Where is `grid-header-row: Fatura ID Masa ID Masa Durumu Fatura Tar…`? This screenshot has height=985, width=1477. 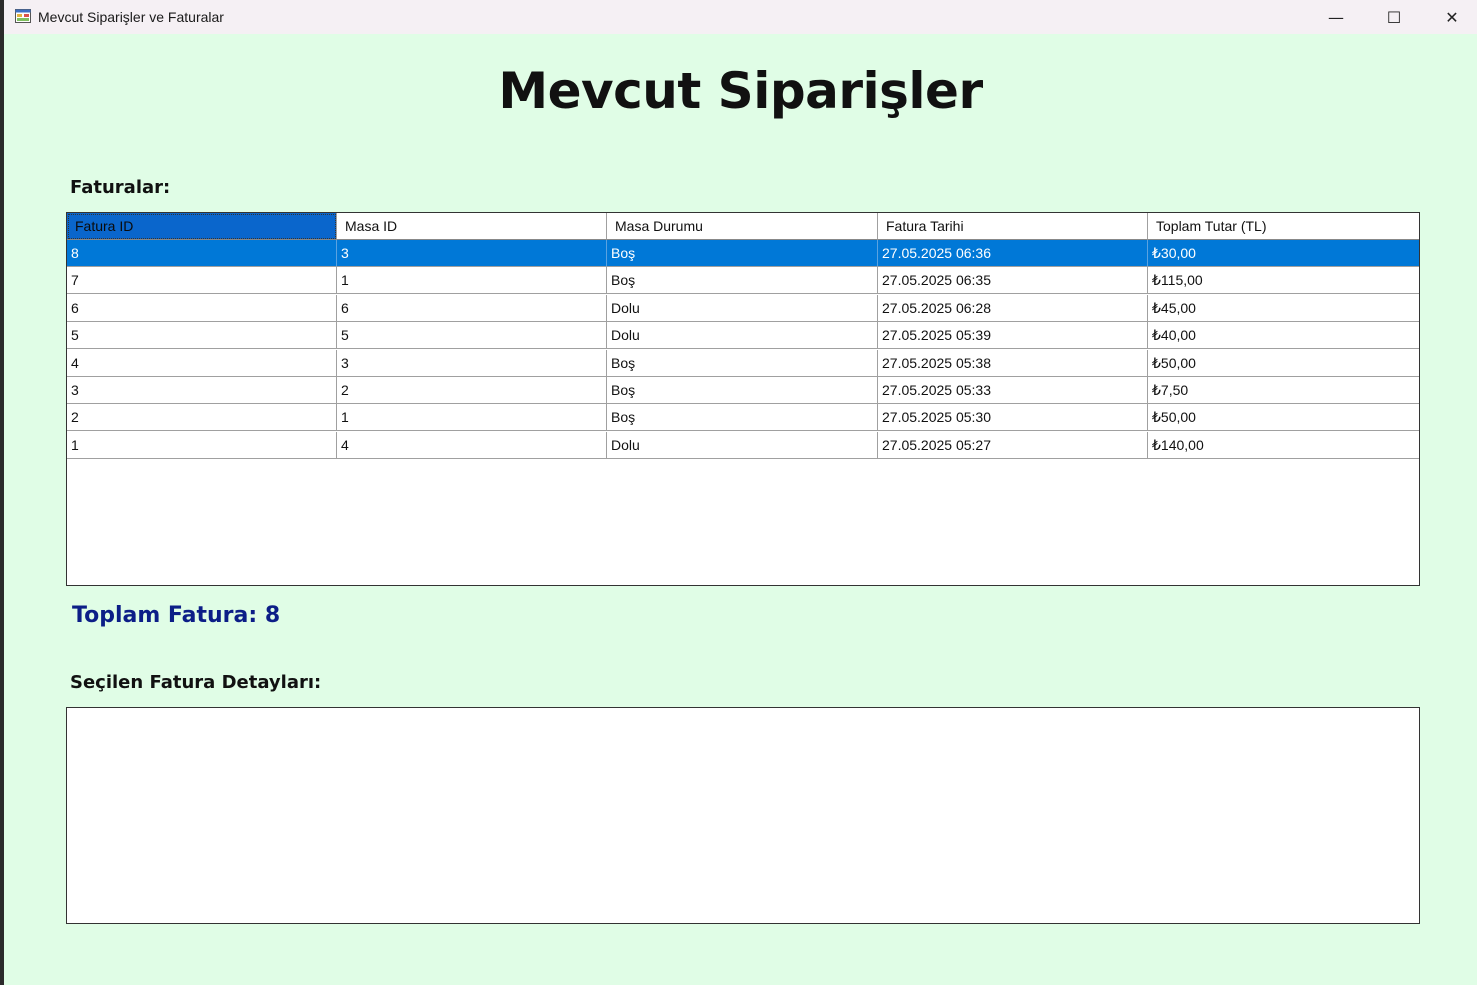
grid-header-row: Fatura ID Masa ID Masa Durumu Fatura Tar… is located at coordinates (743, 226).